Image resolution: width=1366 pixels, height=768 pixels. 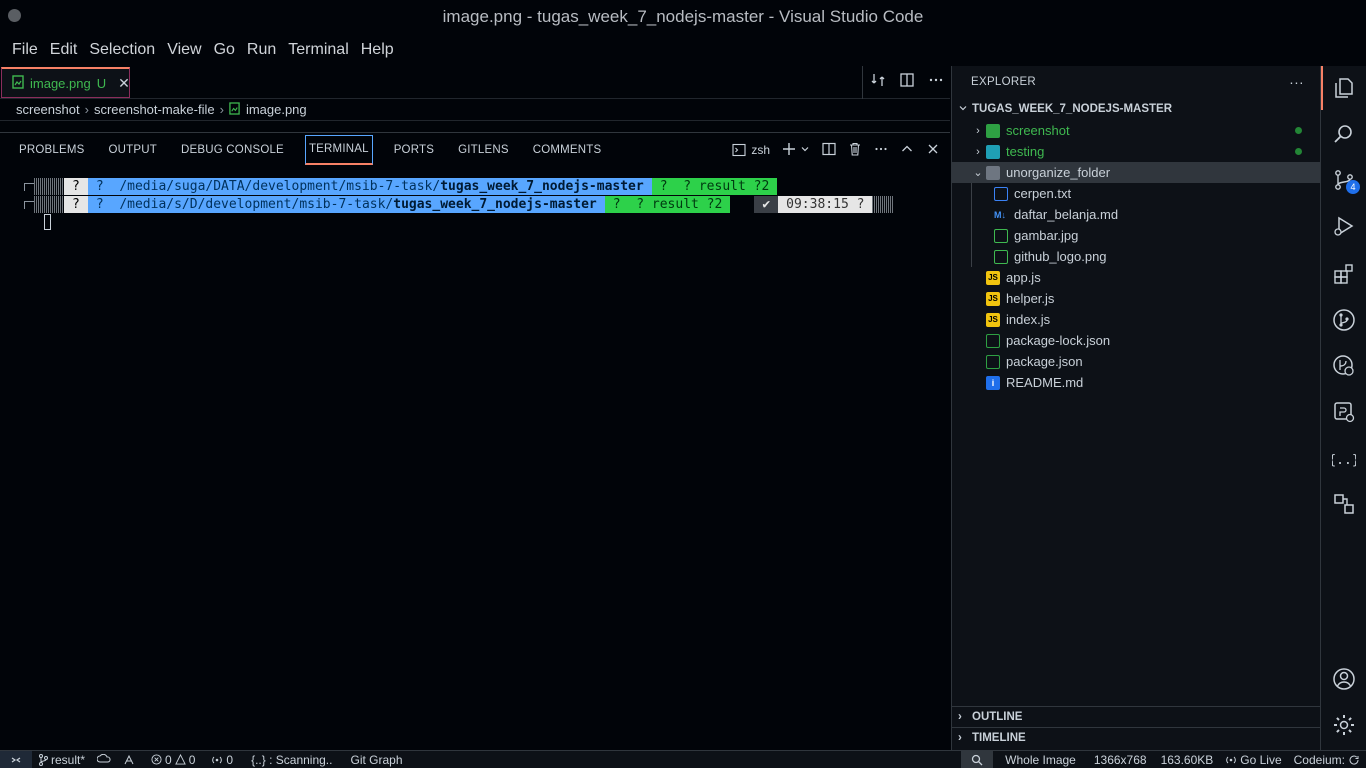 I want to click on tree-item-label: github_logo.png, so click(x=1060, y=256).